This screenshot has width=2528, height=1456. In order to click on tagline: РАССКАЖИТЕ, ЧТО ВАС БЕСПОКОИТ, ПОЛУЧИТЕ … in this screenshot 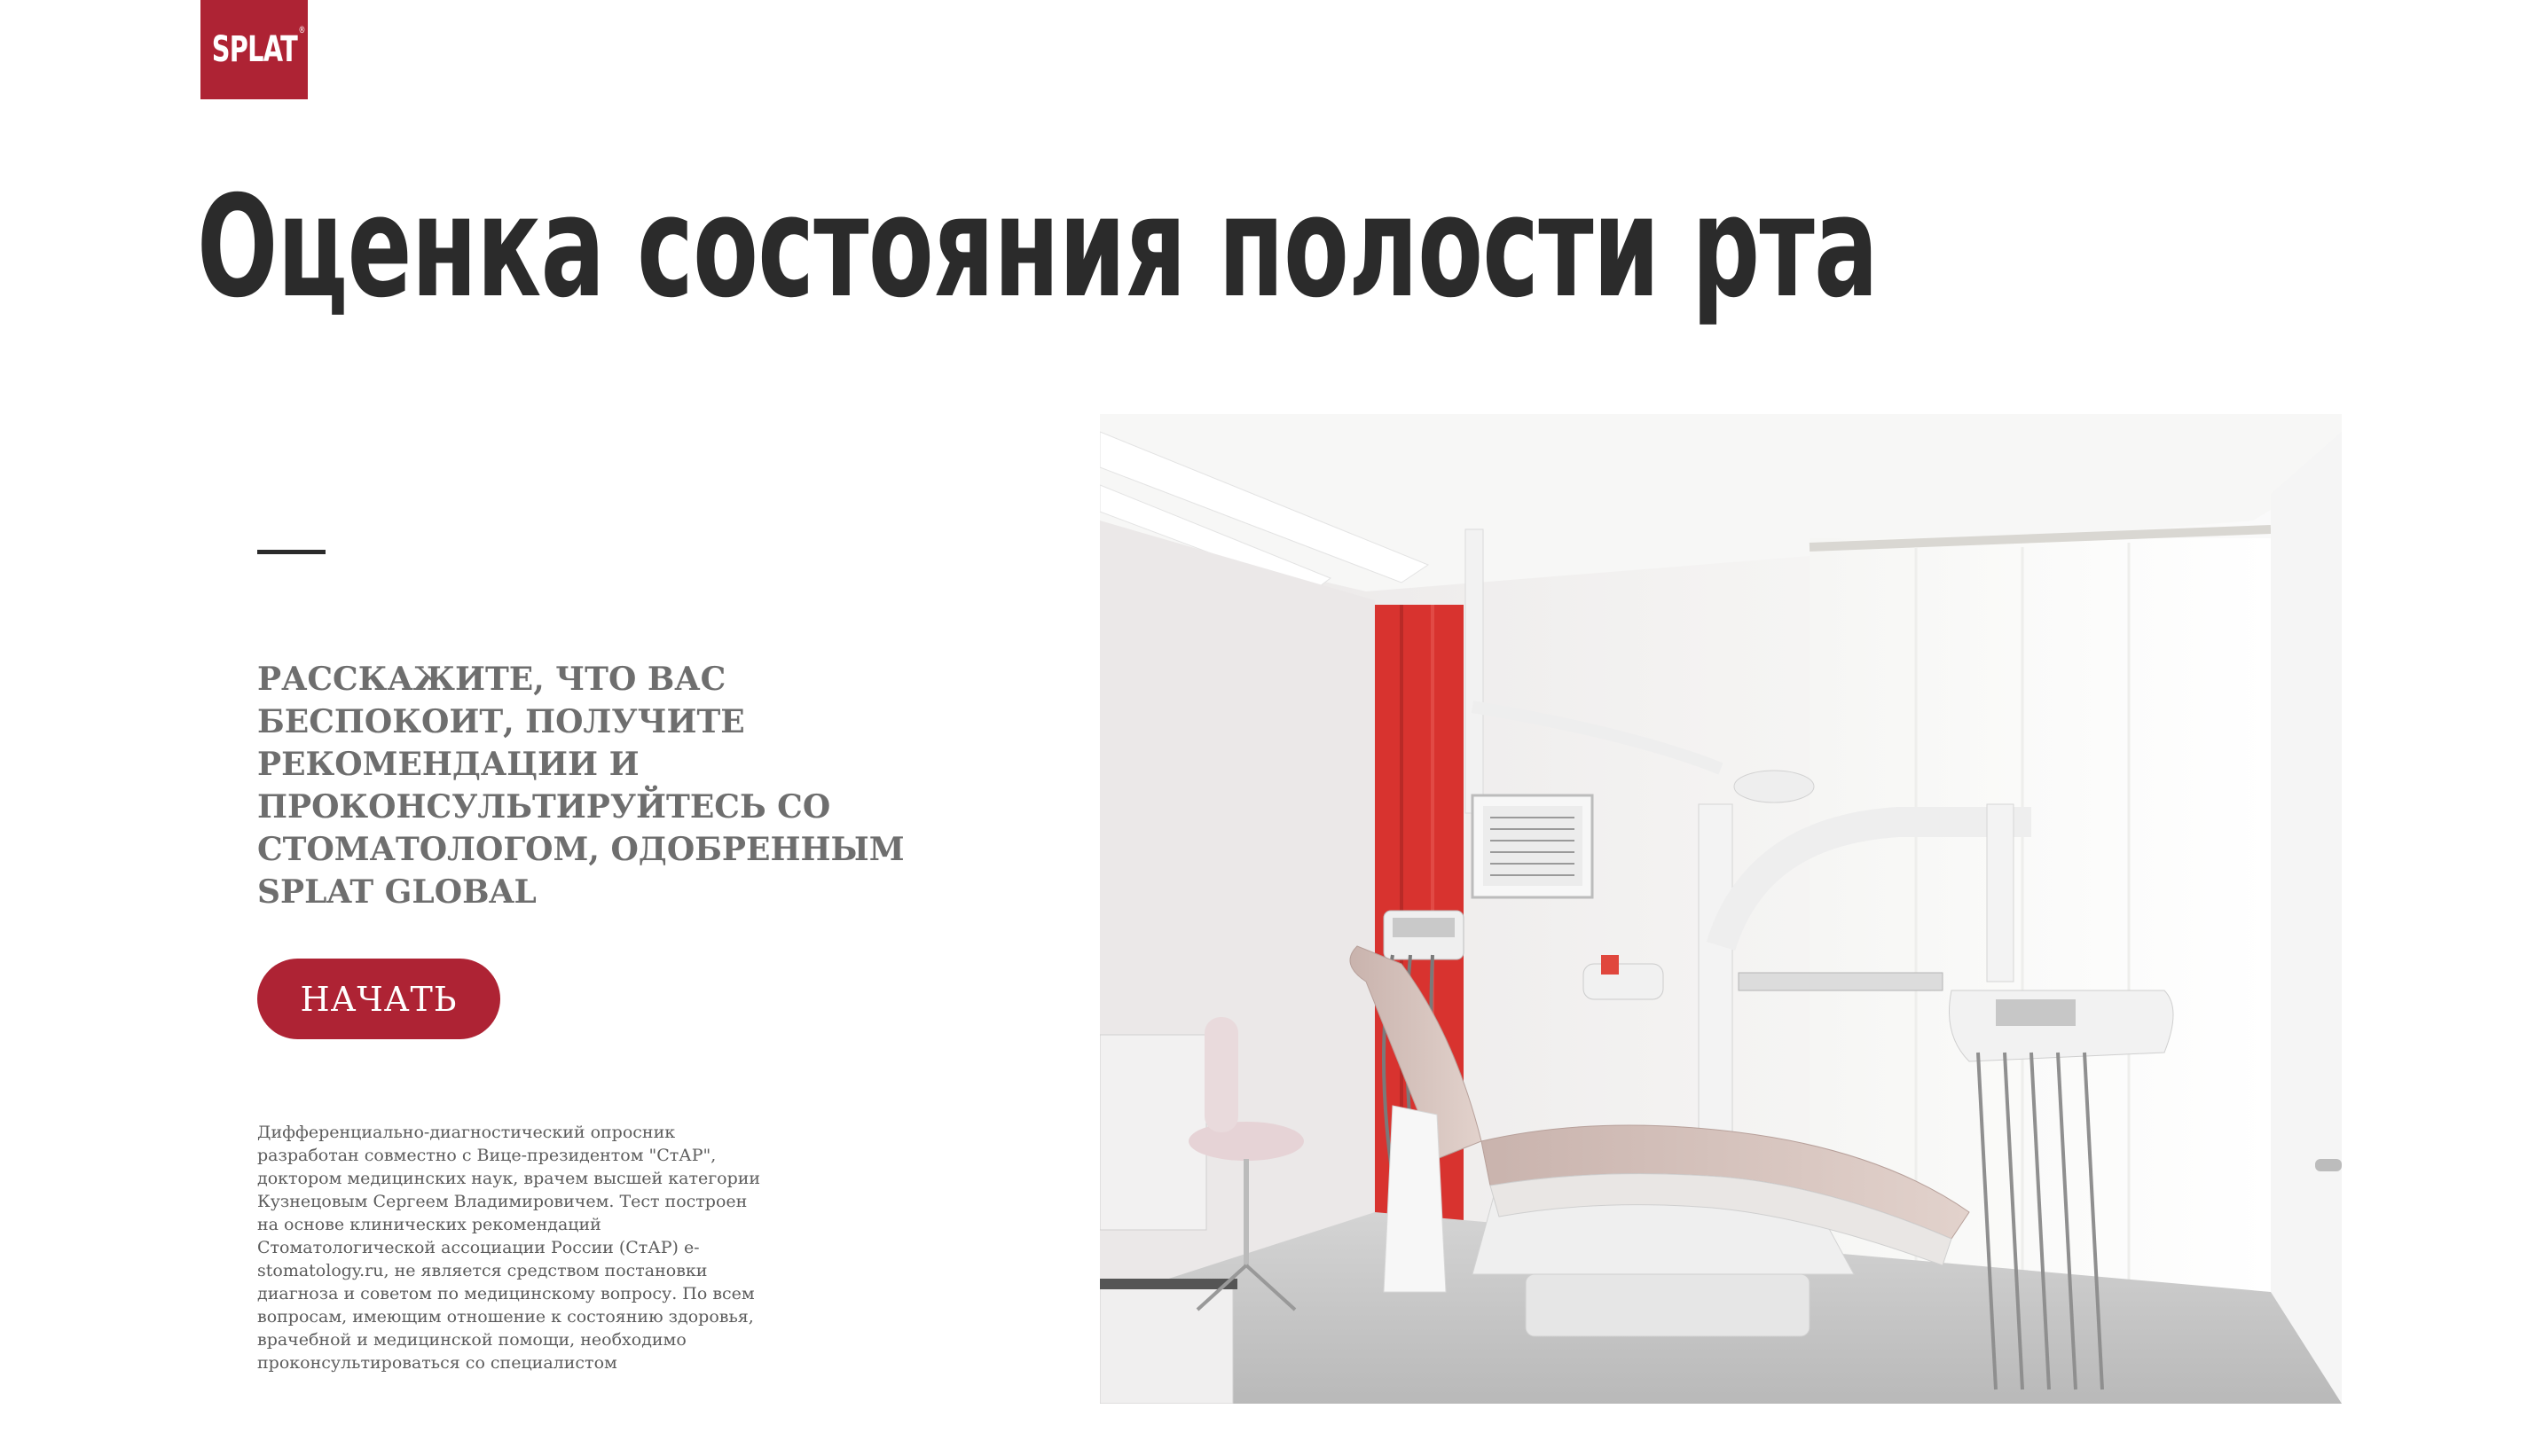, I will do `click(581, 786)`.